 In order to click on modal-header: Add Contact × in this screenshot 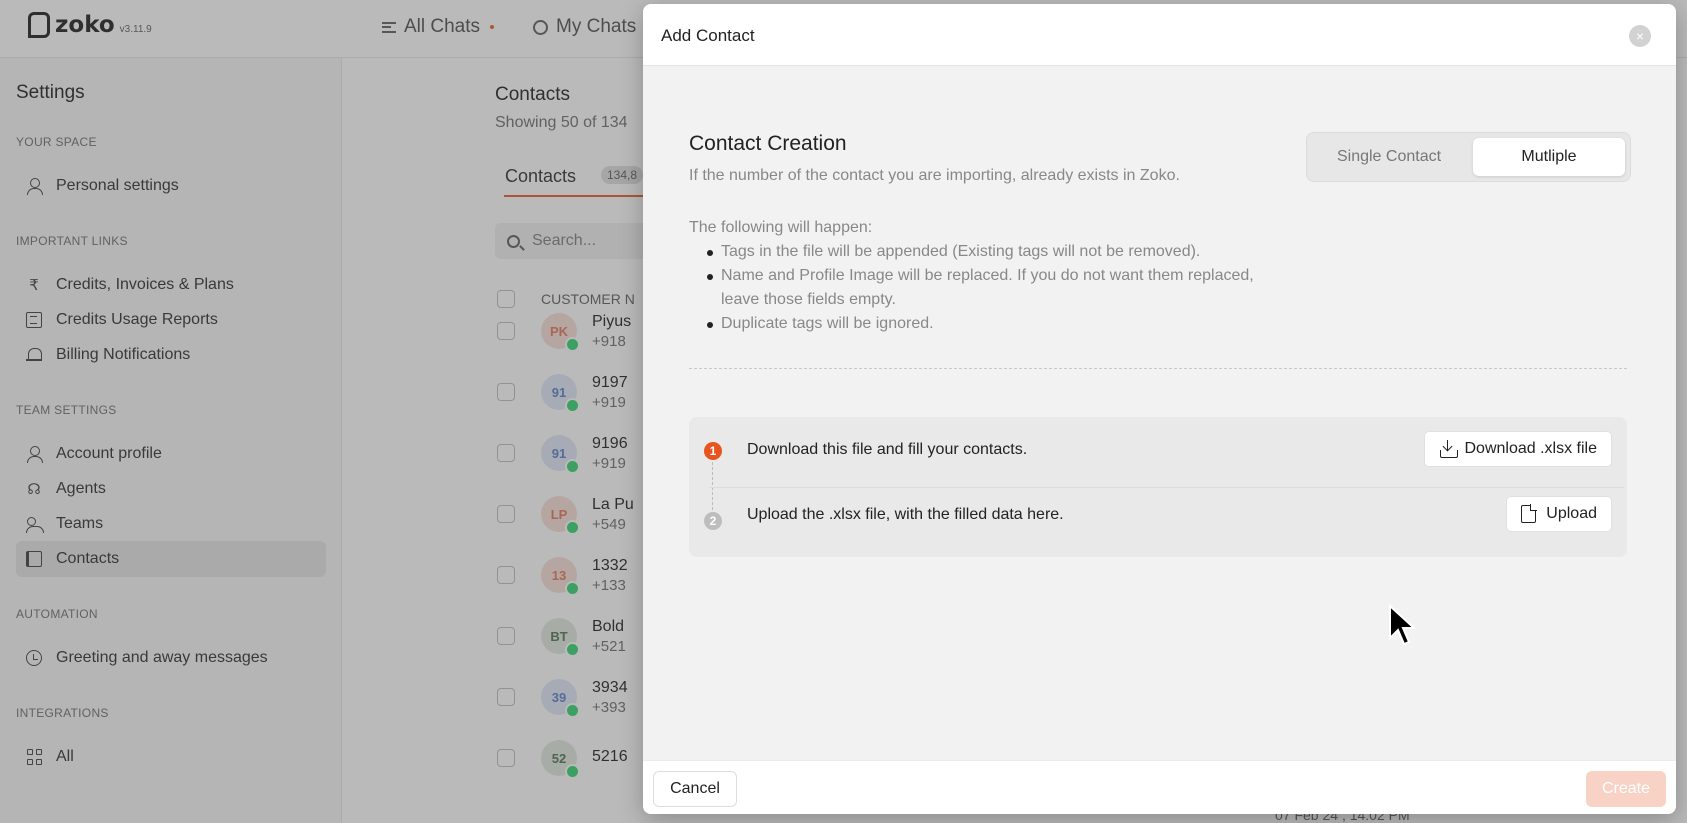, I will do `click(1159, 35)`.